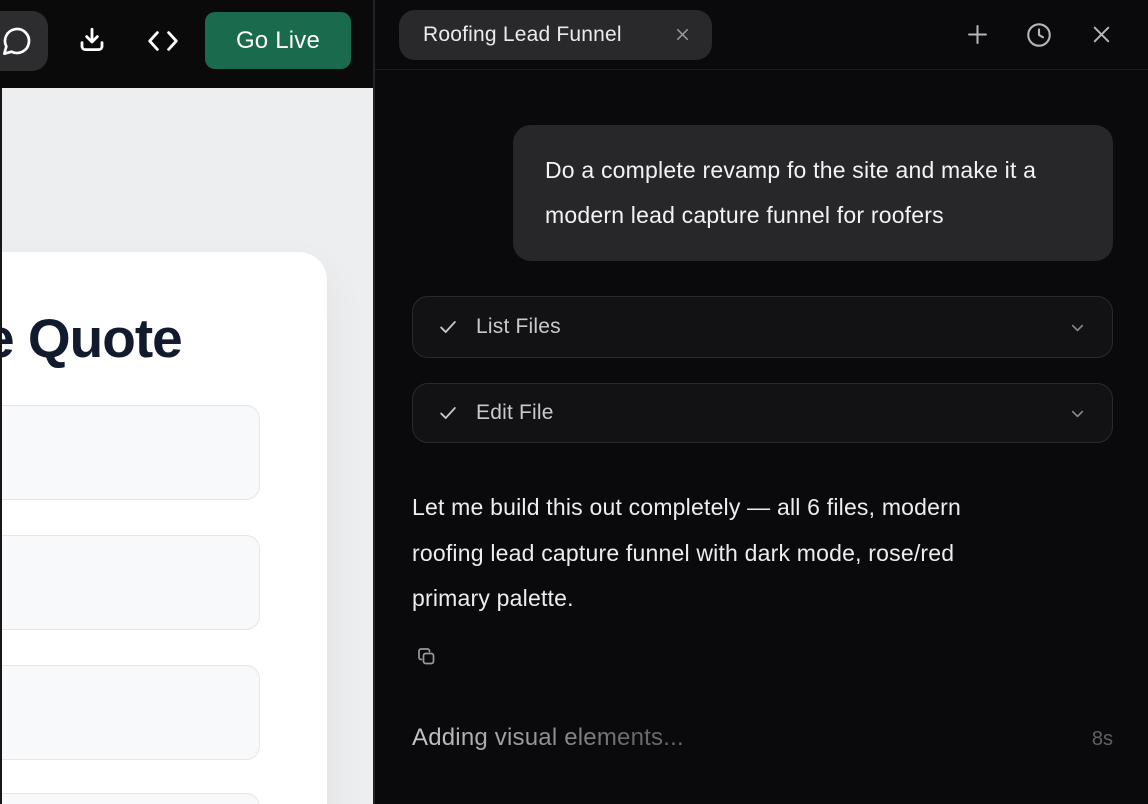 The width and height of the screenshot is (1148, 804). I want to click on status-elapsed-time: 8s, so click(1102, 738).